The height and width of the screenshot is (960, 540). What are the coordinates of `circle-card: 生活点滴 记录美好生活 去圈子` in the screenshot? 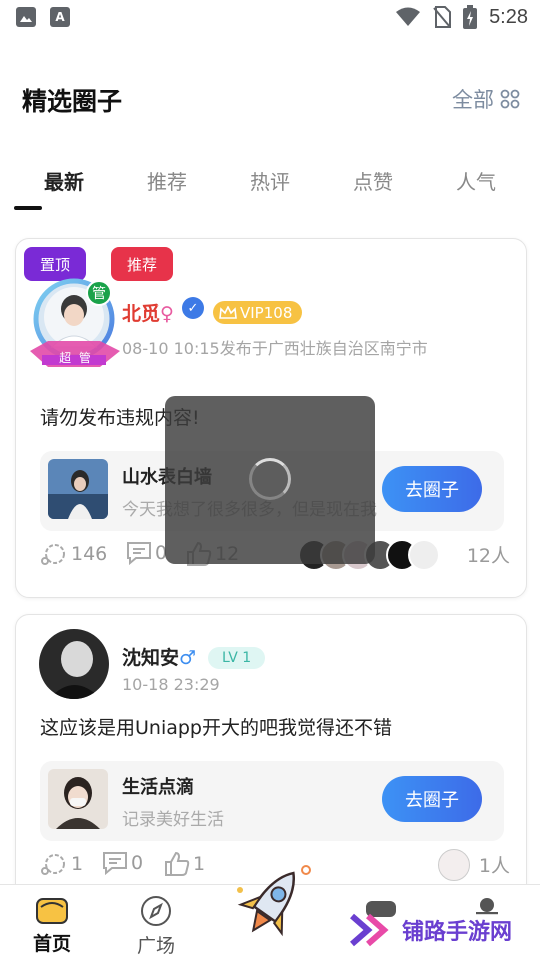 It's located at (272, 801).